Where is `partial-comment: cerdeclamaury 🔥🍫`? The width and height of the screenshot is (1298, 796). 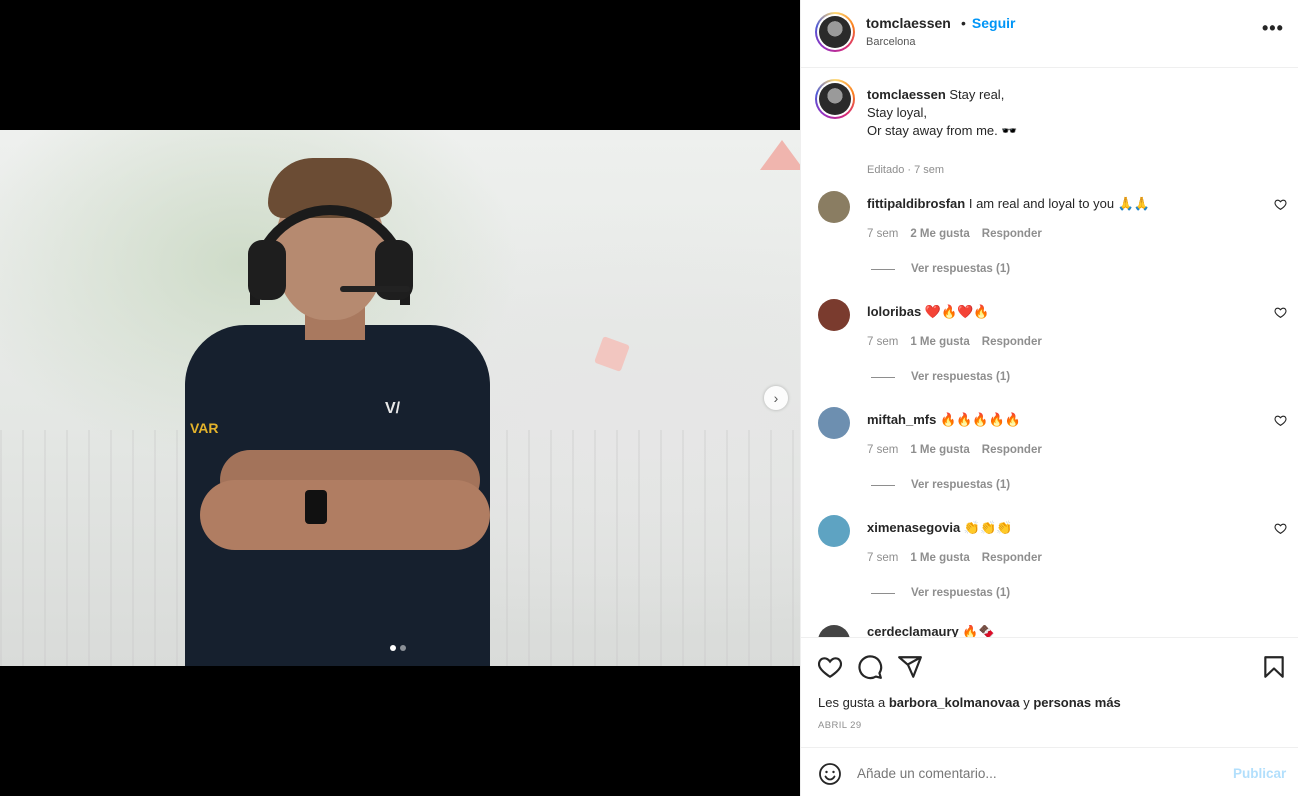 partial-comment: cerdeclamaury 🔥🍫 is located at coordinates (918, 631).